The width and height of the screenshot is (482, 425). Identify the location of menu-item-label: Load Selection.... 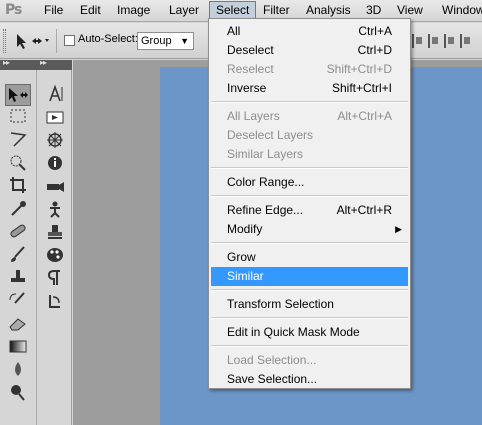
(272, 360).